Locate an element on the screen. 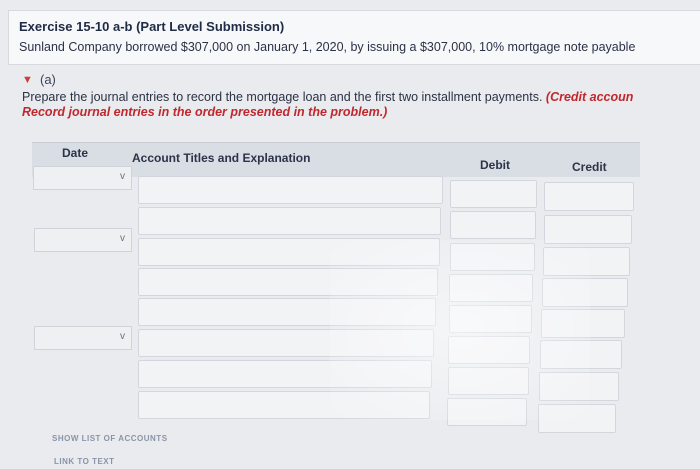 The image size is (700, 469). instruction-emphasis: (Credit accoun is located at coordinates (589, 97).